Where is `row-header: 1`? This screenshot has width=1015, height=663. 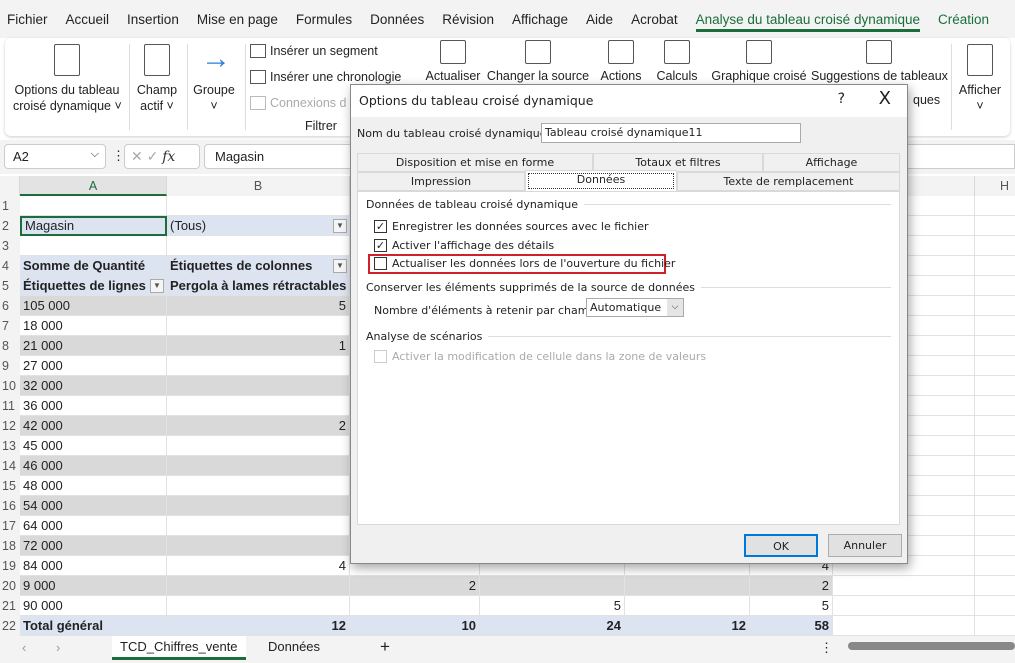
row-header: 1 is located at coordinates (10, 206).